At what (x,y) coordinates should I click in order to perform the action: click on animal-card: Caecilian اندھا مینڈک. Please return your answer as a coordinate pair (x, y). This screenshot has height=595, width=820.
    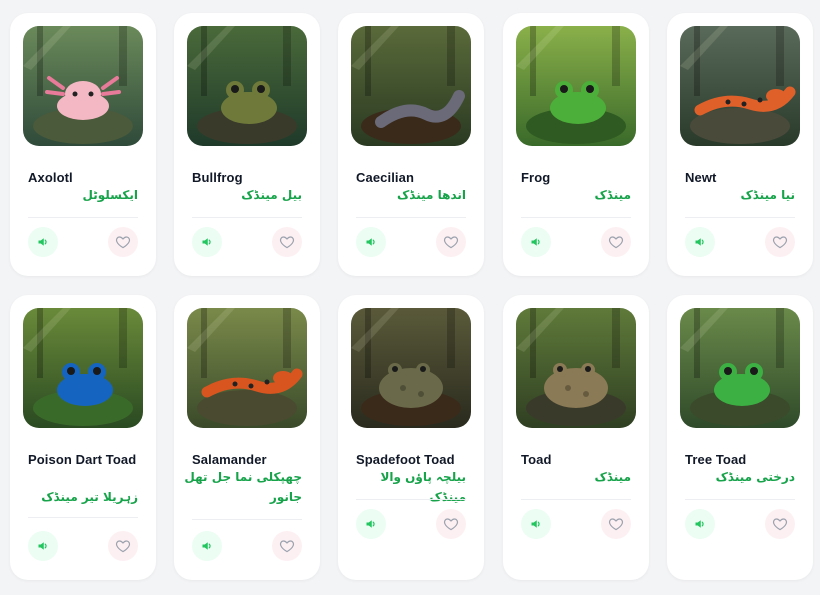
    Looking at the image, I should click on (411, 144).